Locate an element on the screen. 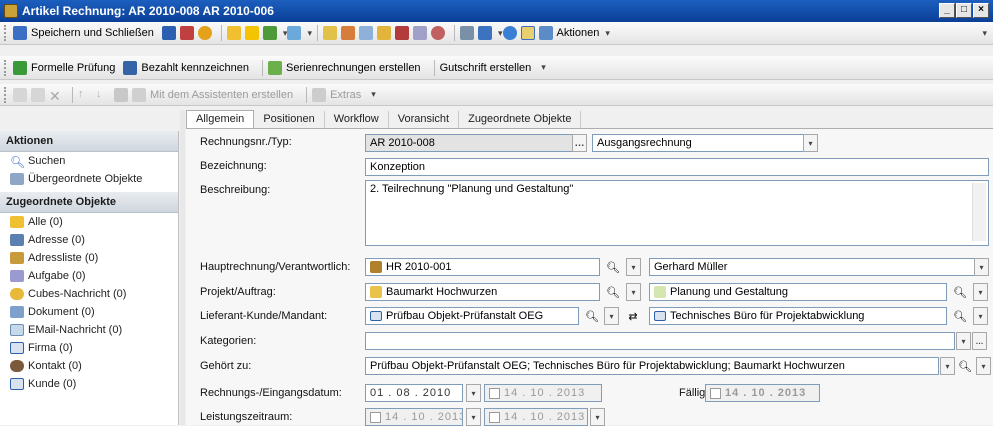  receipt-date-field: 14 . 10 . 2013 is located at coordinates (543, 393).